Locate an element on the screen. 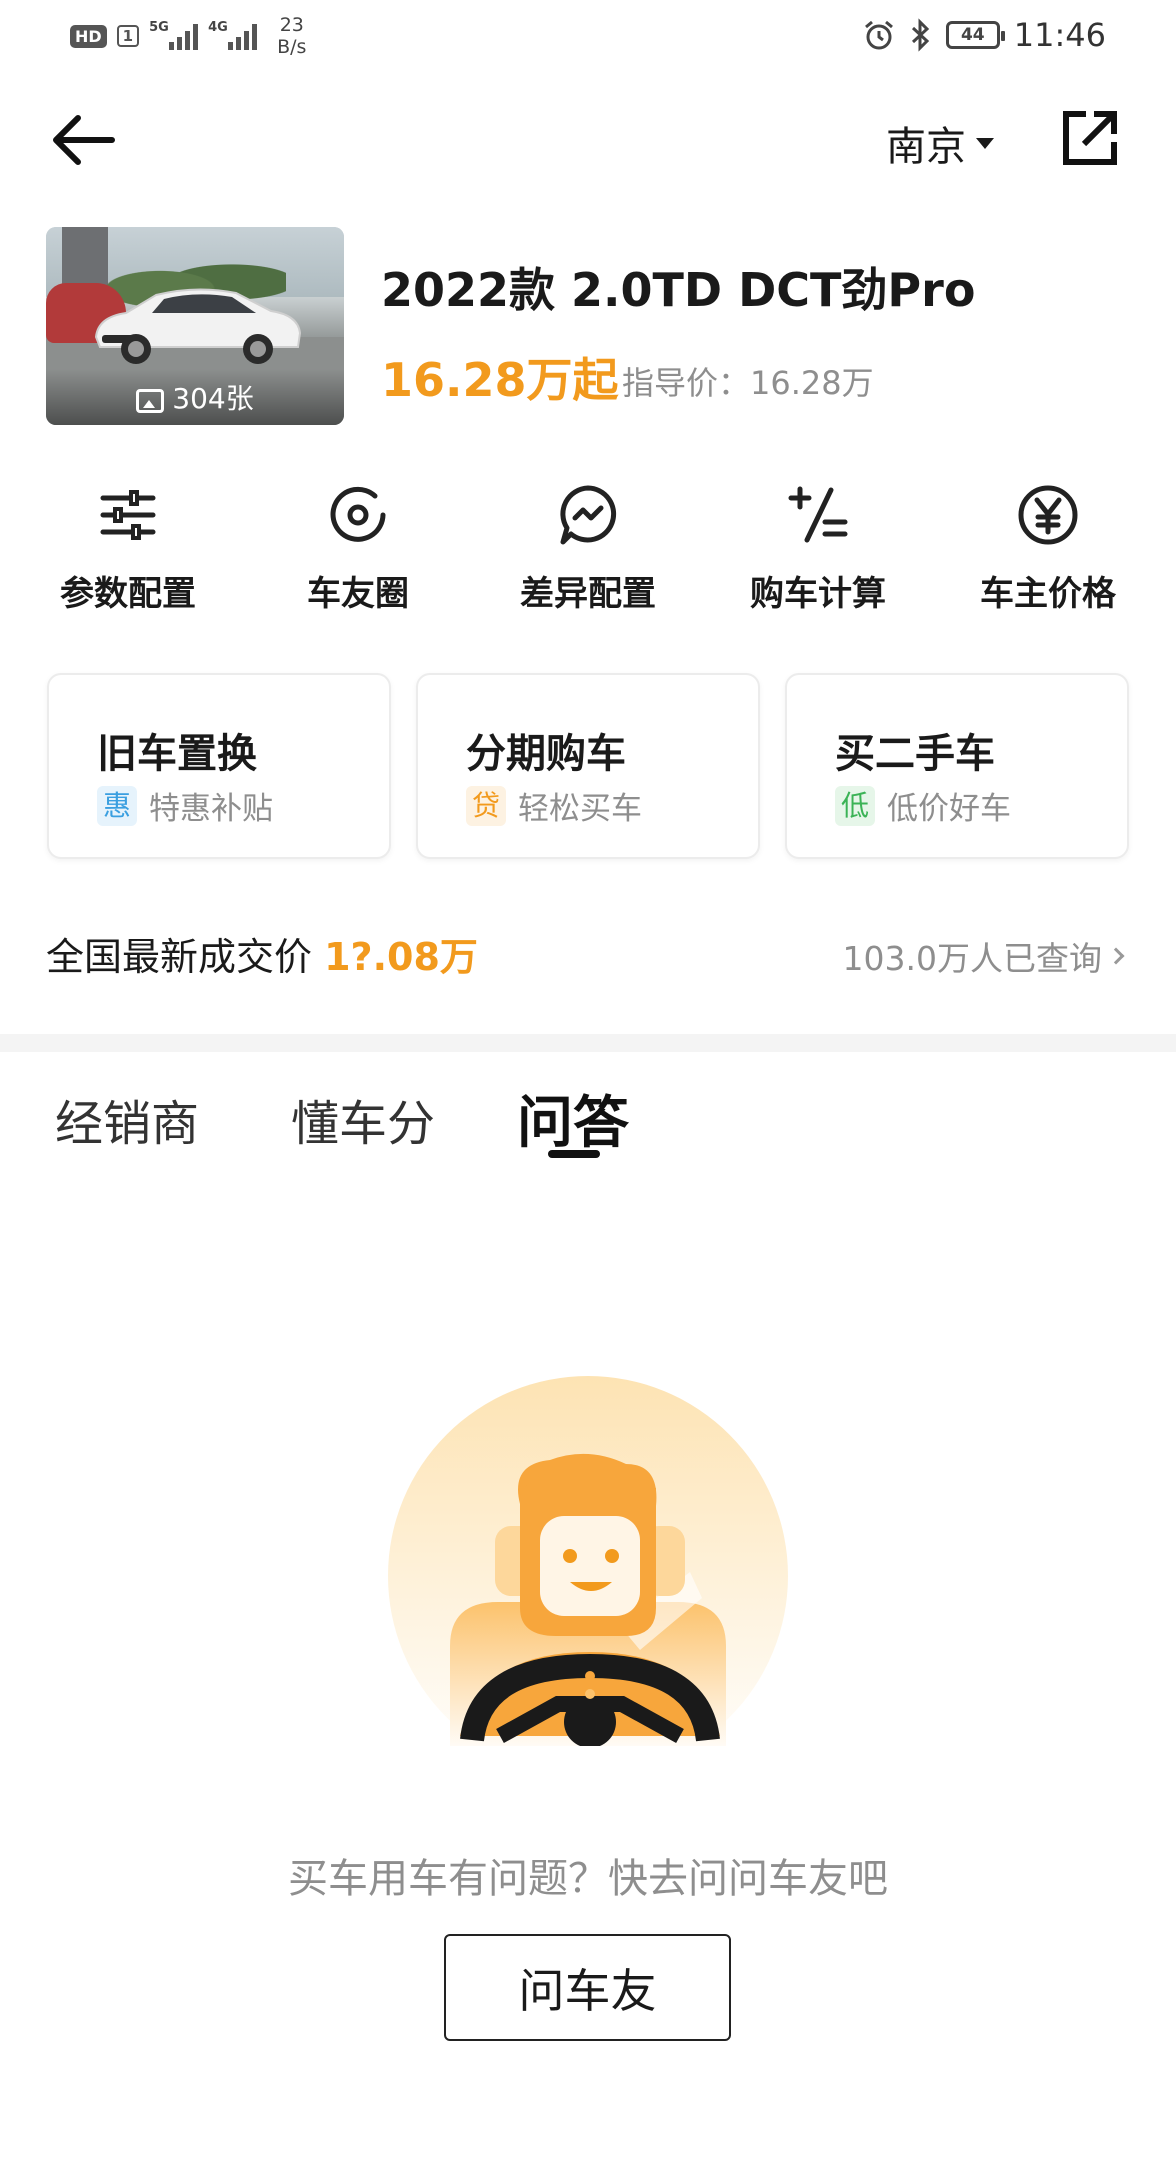 The image size is (1176, 2172). func-label: 车主价格 is located at coordinates (1048, 594).